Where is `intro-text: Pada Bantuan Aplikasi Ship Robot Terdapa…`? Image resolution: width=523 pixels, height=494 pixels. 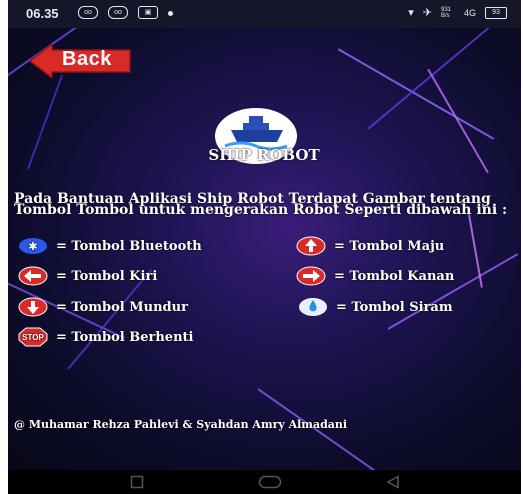 intro-text: Pada Bantuan Aplikasi Ship Robot Terdapa… is located at coordinates (261, 204).